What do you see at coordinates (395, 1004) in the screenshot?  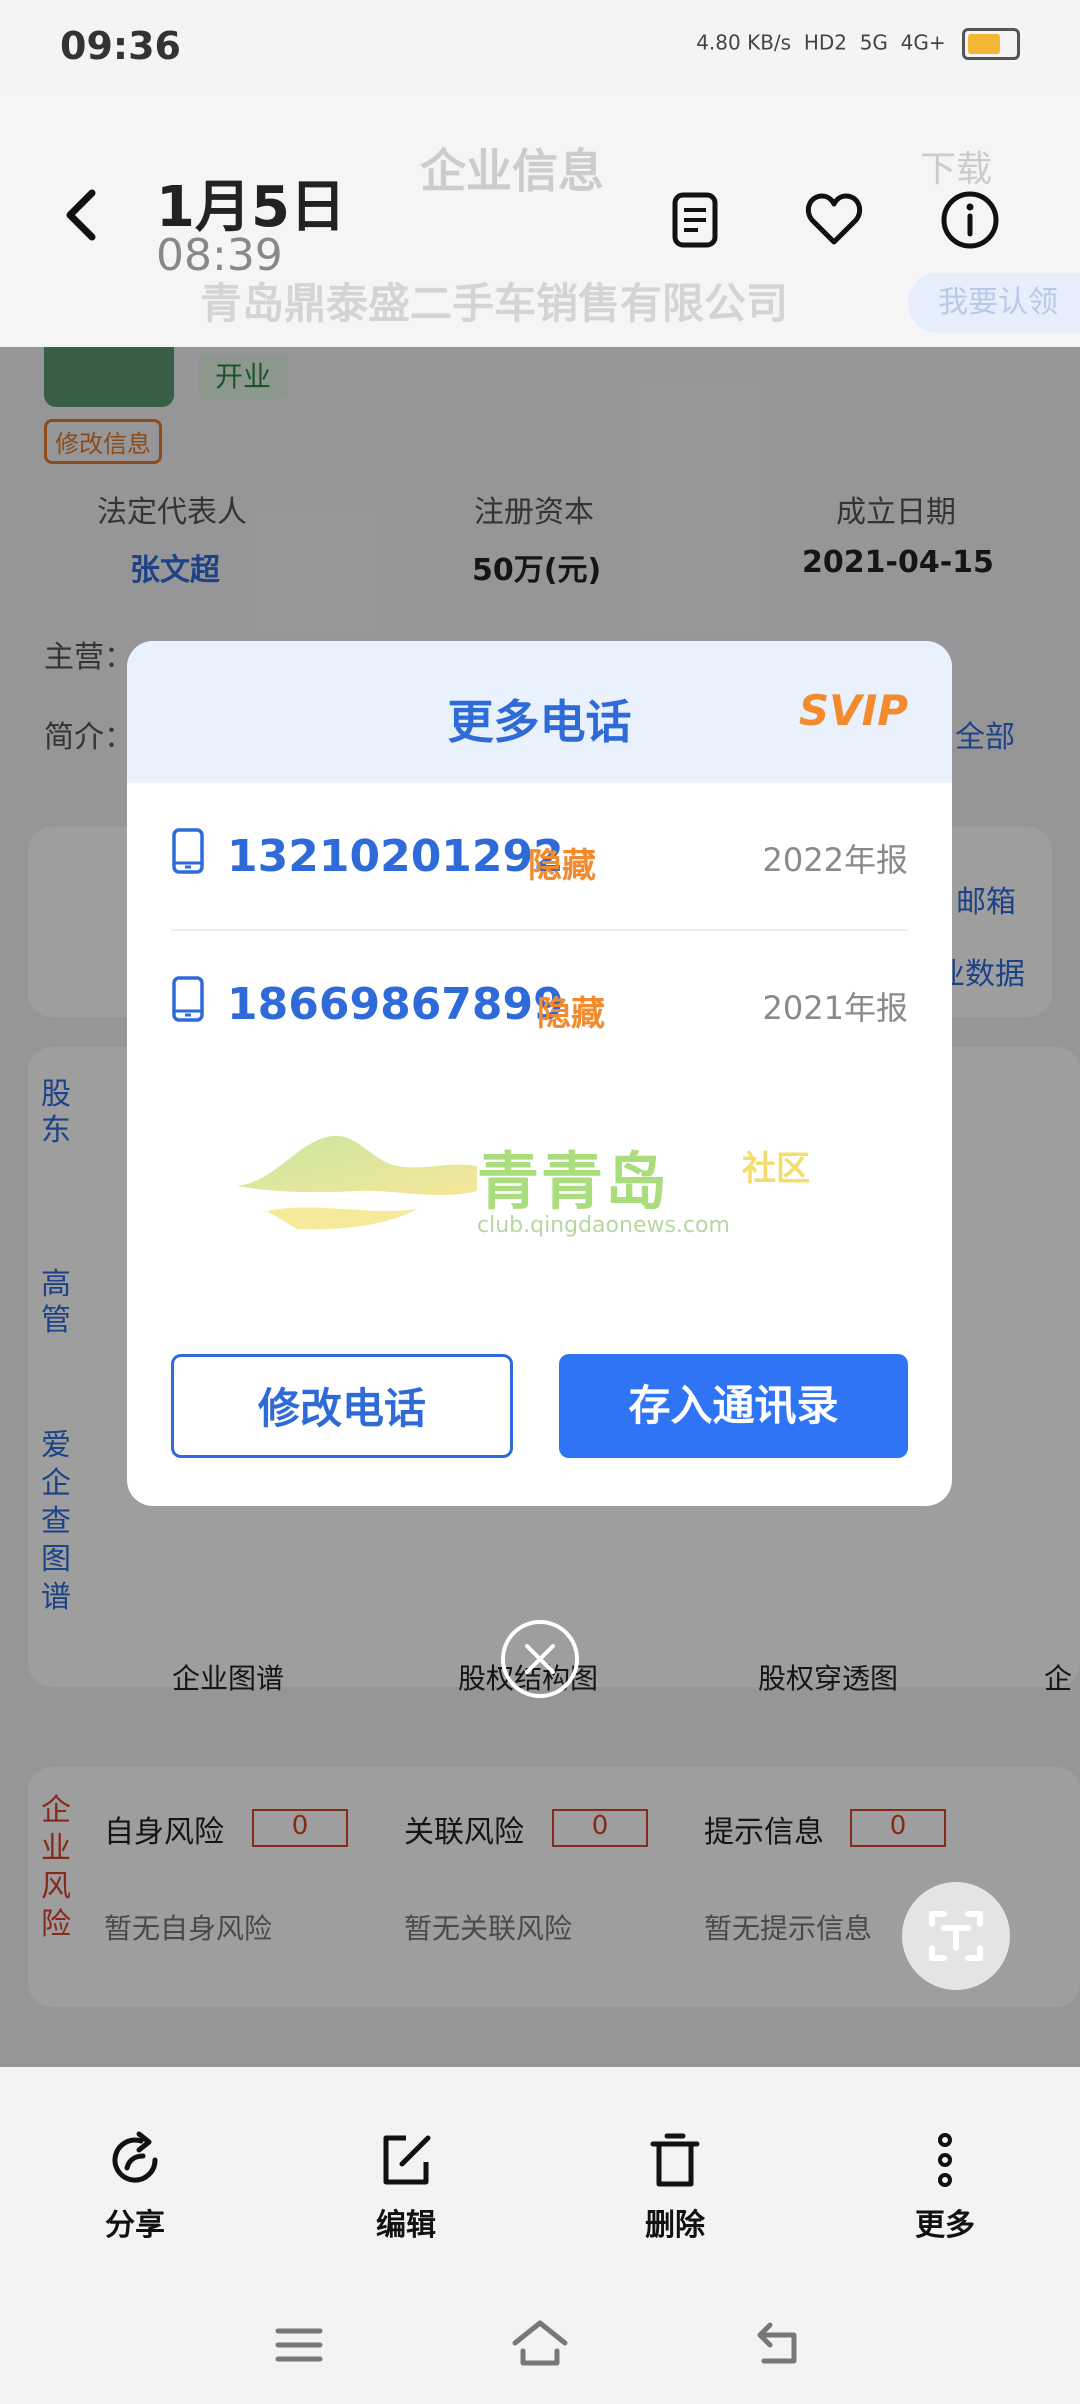 I see `phone-number: 18669867899` at bounding box center [395, 1004].